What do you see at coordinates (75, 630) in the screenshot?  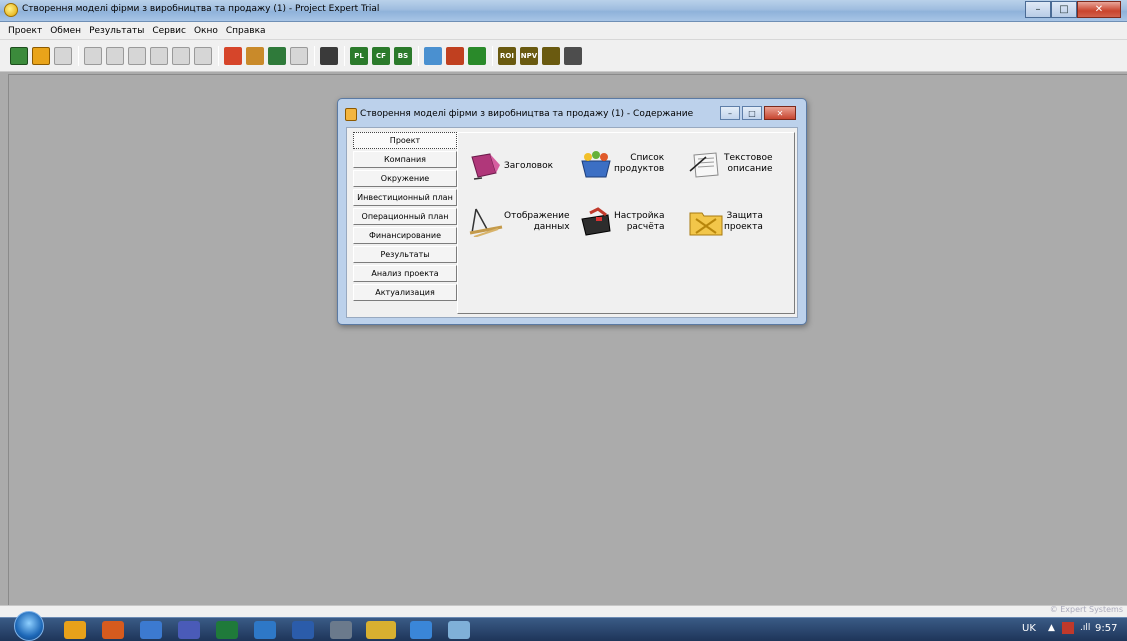 I see `taskbar-chrome-icon` at bounding box center [75, 630].